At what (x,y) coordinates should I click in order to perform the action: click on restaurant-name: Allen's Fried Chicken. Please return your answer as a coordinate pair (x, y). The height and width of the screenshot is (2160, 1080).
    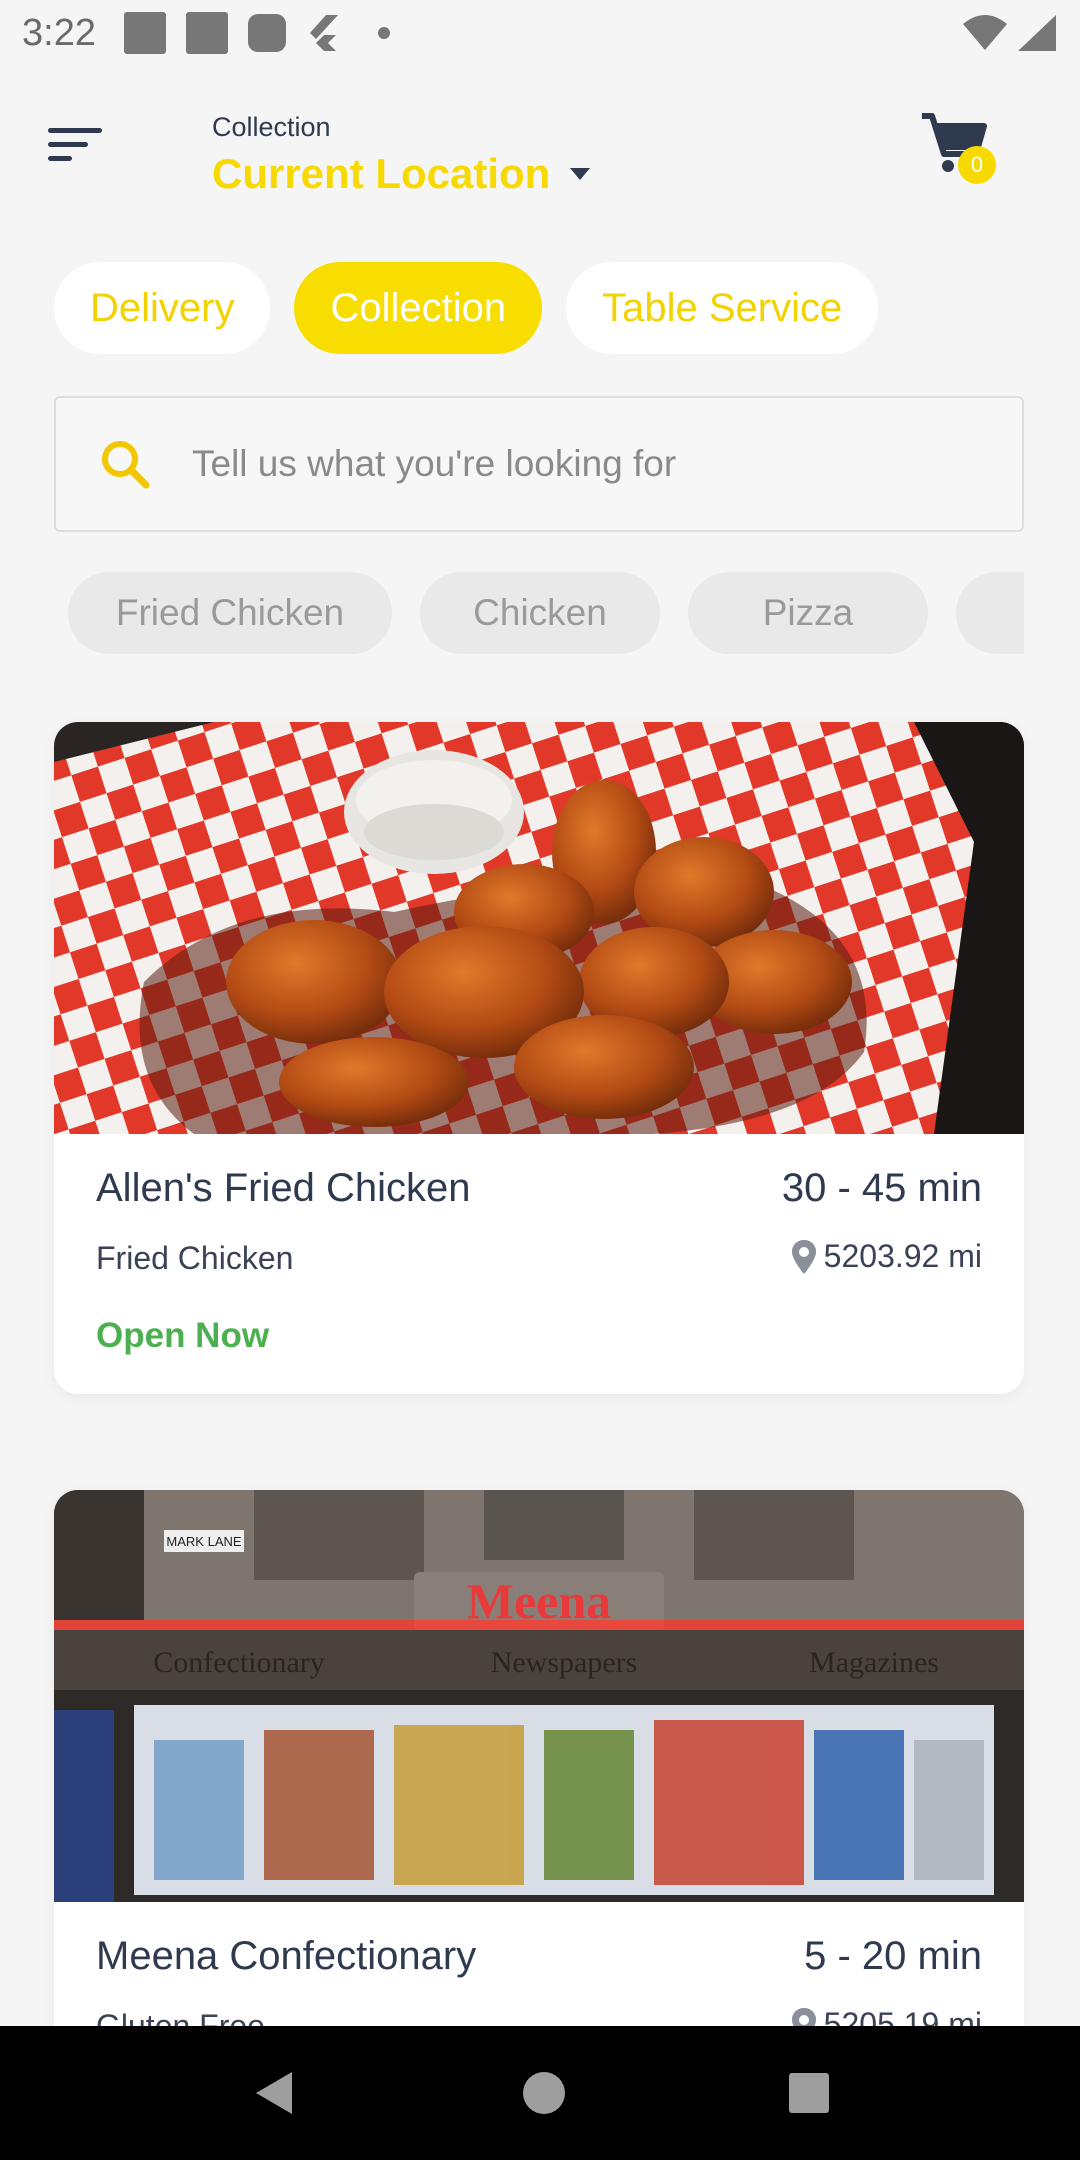
    Looking at the image, I should click on (283, 1188).